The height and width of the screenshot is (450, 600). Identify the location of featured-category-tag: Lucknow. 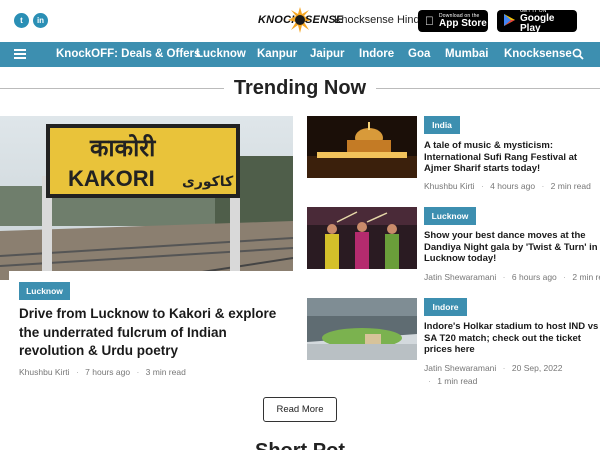
(44, 291).